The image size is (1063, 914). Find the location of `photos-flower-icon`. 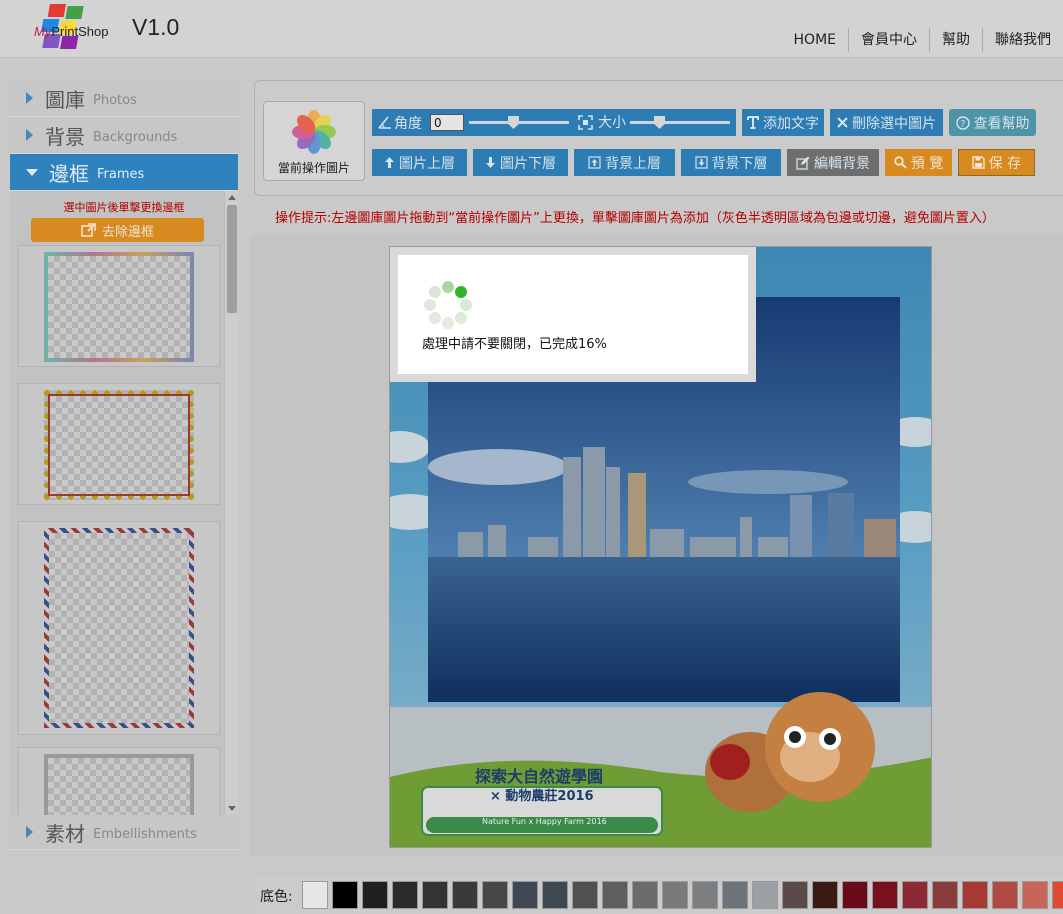

photos-flower-icon is located at coordinates (314, 132).